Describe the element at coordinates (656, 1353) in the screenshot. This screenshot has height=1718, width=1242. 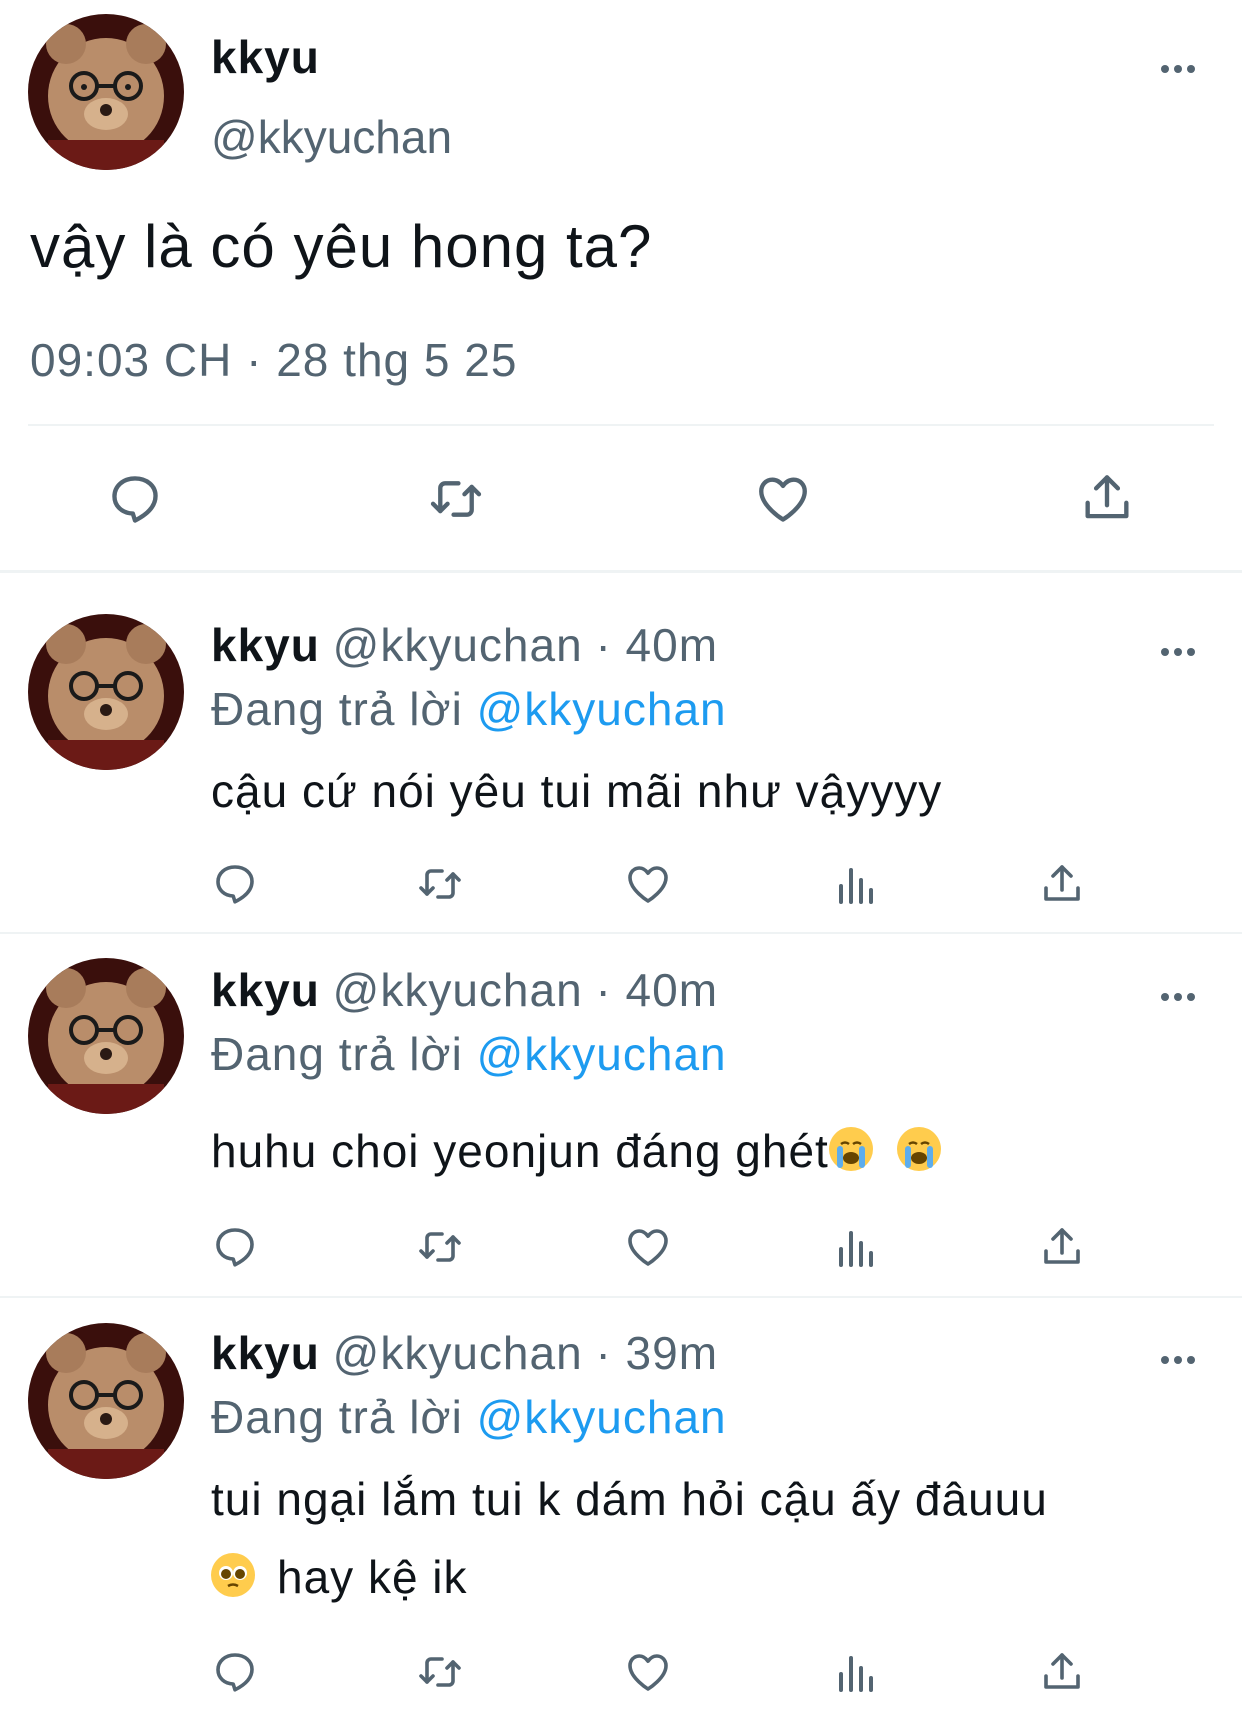
I see `relative-time: · 39m` at that location.